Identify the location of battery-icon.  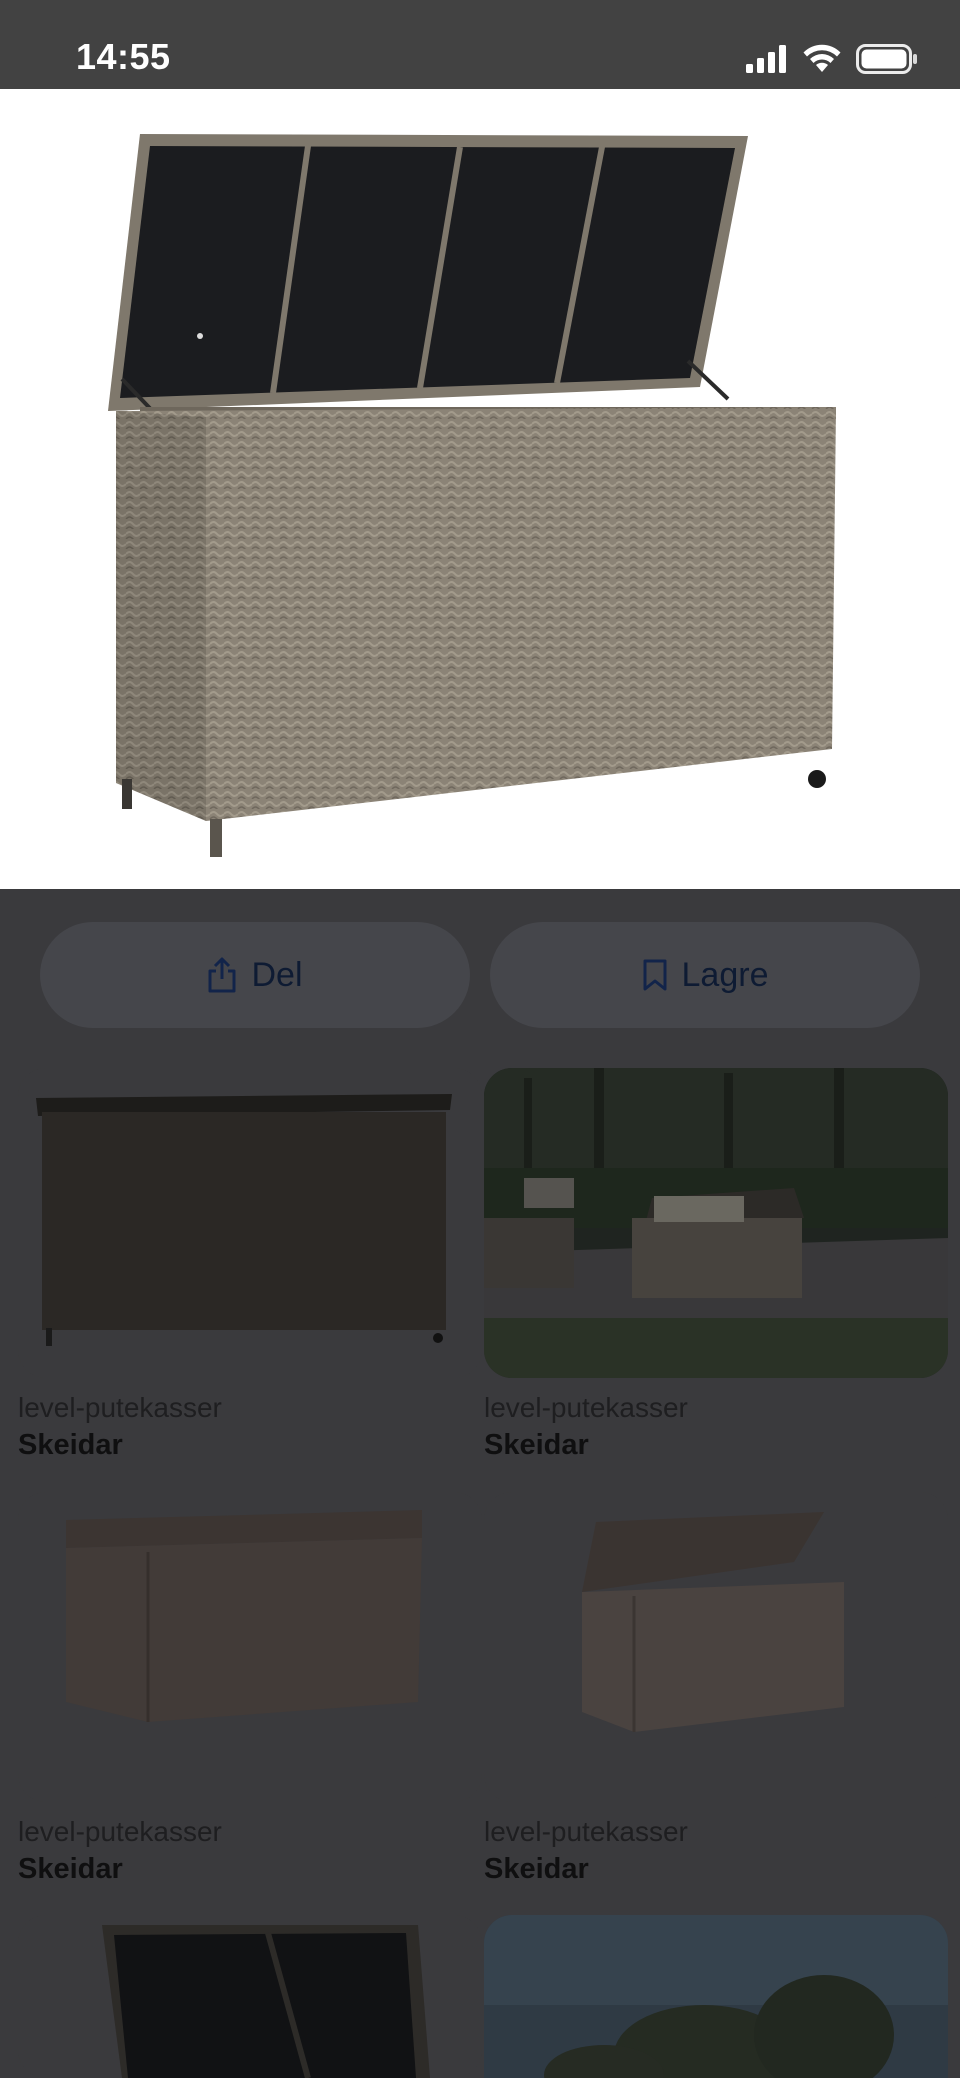
(887, 59).